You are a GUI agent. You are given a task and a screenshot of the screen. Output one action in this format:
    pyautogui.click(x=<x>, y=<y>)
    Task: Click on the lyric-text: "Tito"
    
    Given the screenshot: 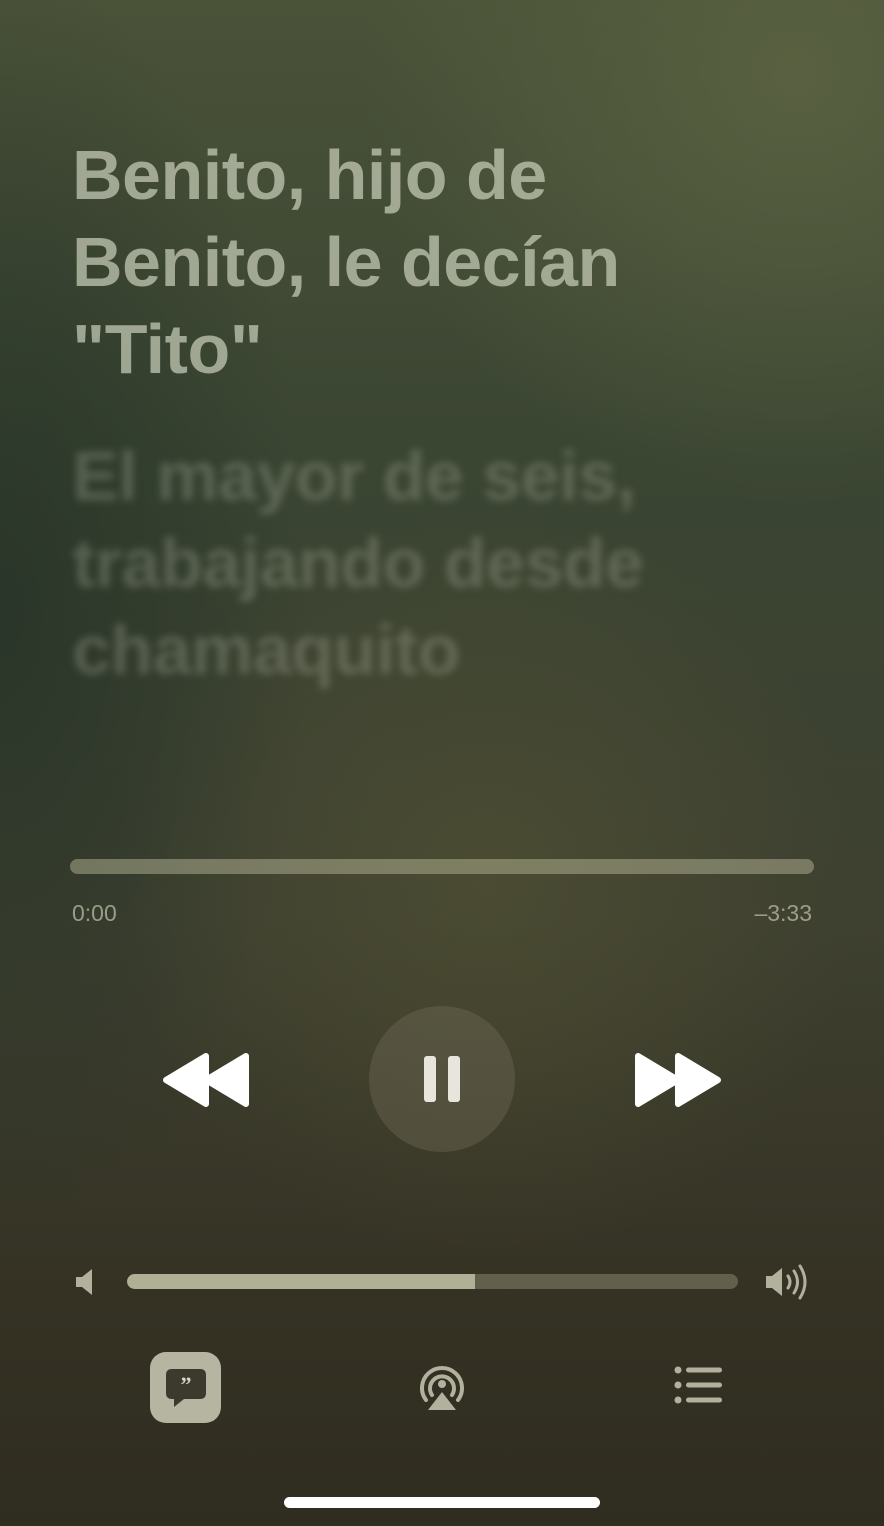 What is the action you would take?
    pyautogui.click(x=167, y=349)
    